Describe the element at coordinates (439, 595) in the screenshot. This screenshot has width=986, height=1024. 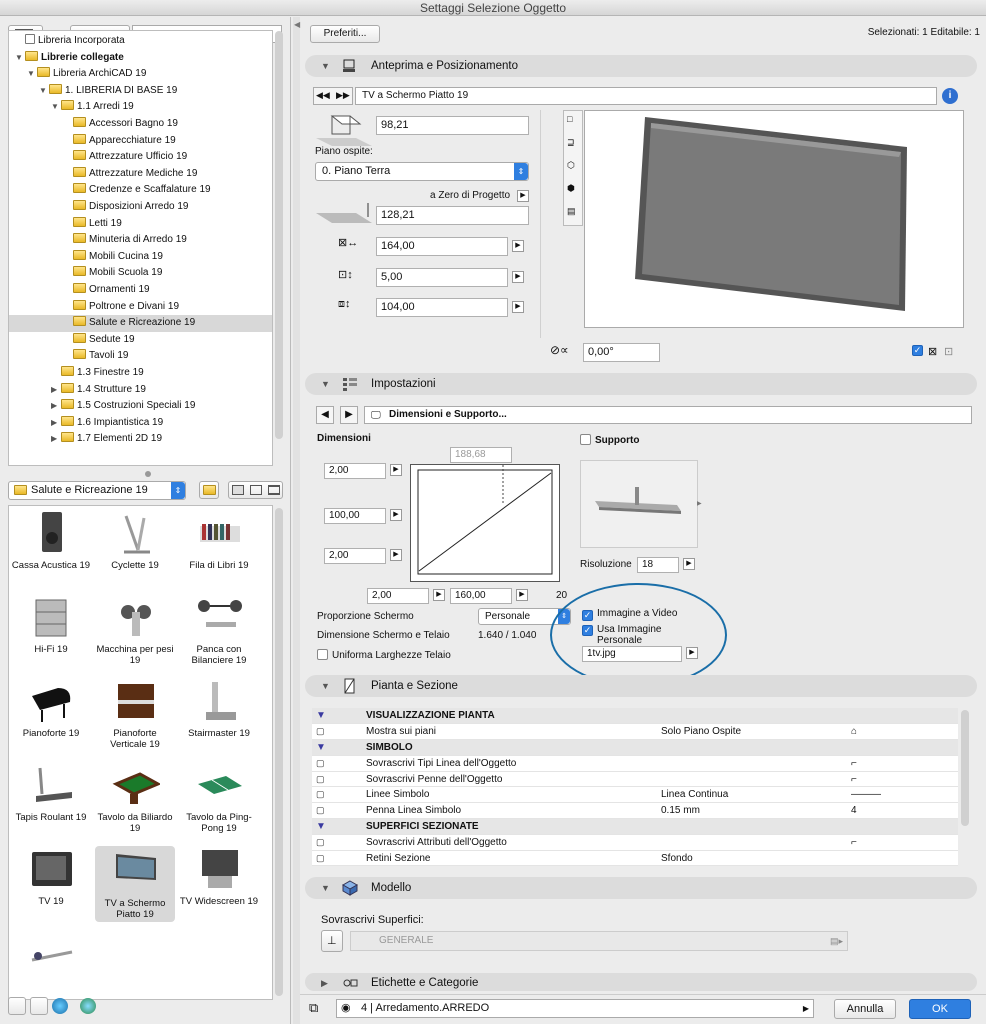
I see `frame-left-popup: ▶` at that location.